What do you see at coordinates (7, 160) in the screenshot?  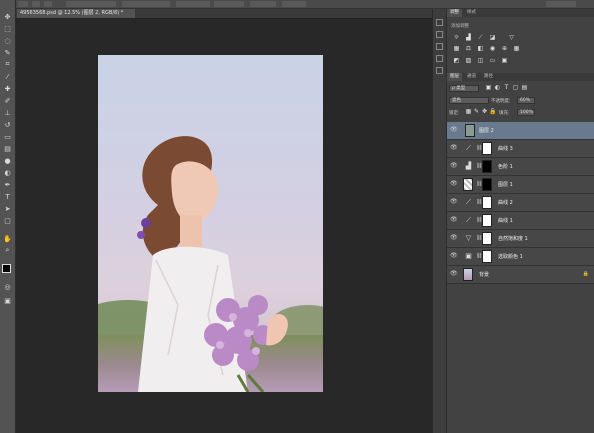 I see `blur-icon: ●` at bounding box center [7, 160].